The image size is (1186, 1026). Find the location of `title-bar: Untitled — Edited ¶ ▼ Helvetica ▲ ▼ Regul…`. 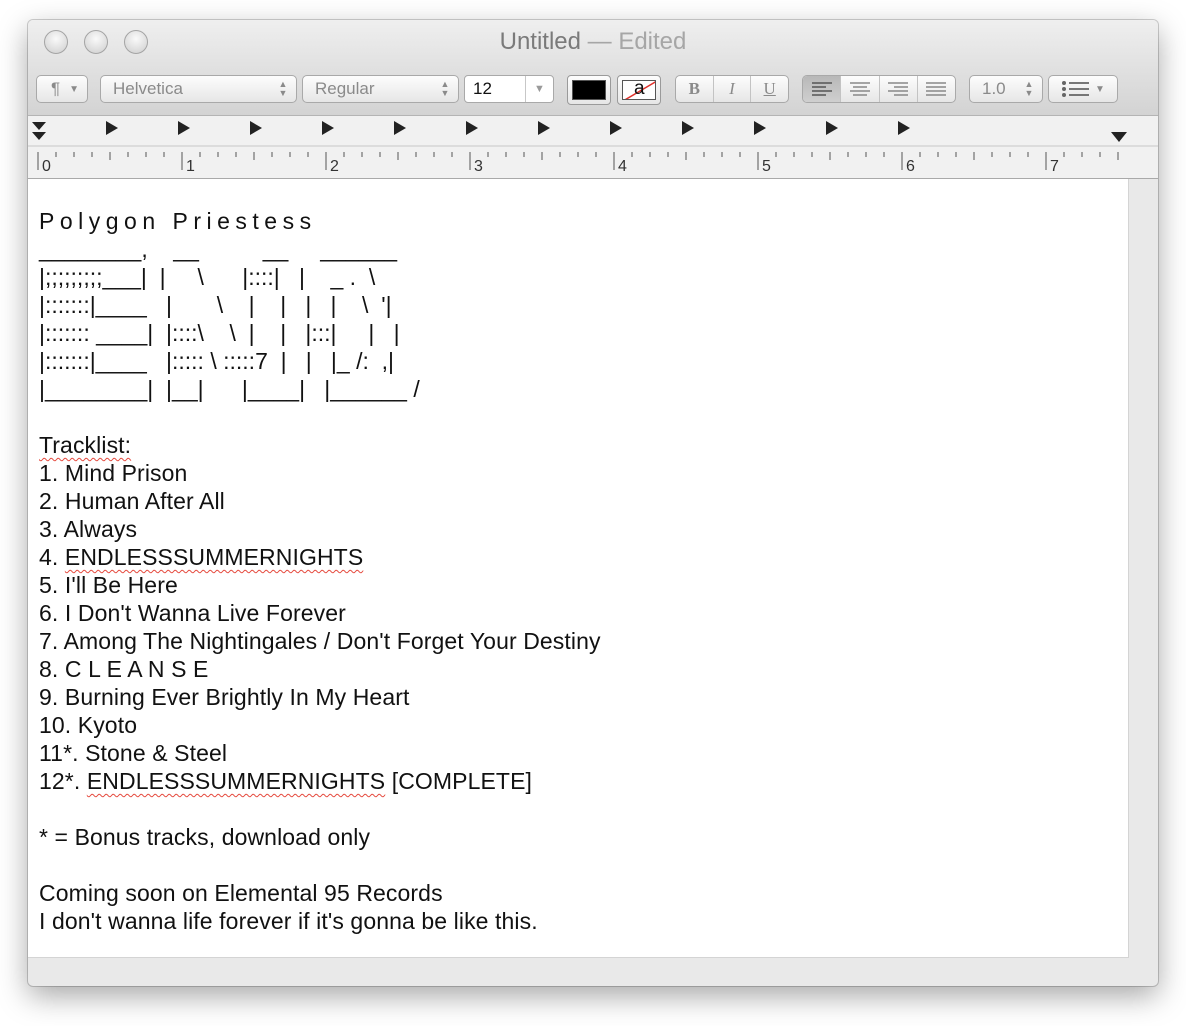

title-bar: Untitled — Edited ¶ ▼ Helvetica ▲ ▼ Regul… is located at coordinates (593, 68).